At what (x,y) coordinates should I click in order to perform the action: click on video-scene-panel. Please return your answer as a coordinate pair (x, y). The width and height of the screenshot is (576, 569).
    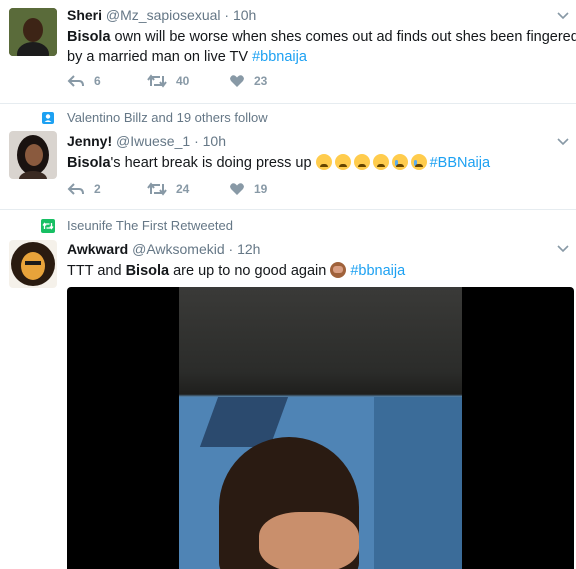
    Looking at the image, I should click on (418, 483).